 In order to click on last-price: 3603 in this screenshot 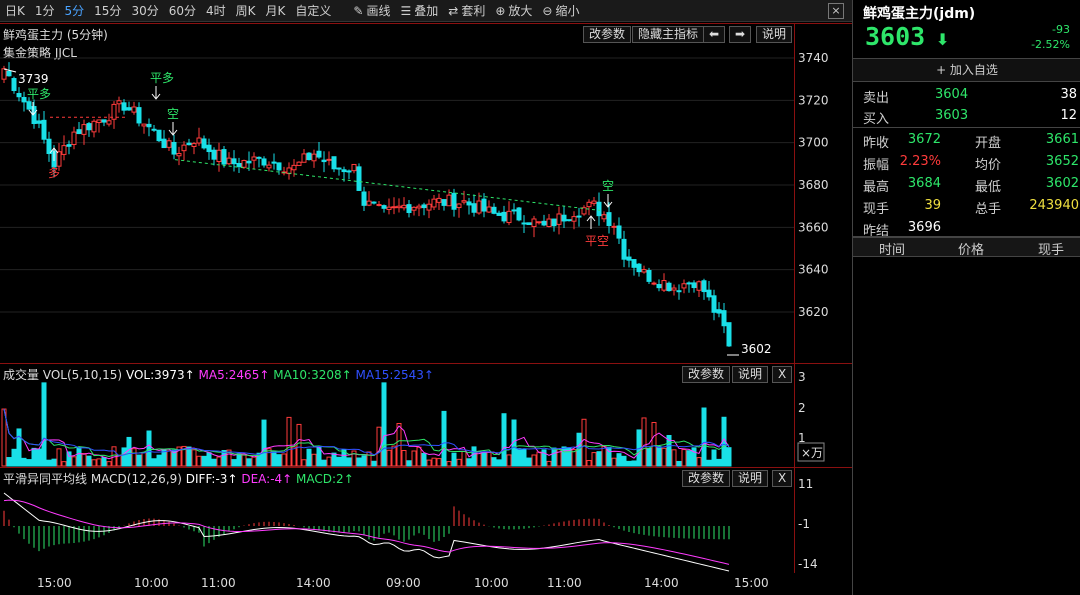, I will do `click(895, 36)`.